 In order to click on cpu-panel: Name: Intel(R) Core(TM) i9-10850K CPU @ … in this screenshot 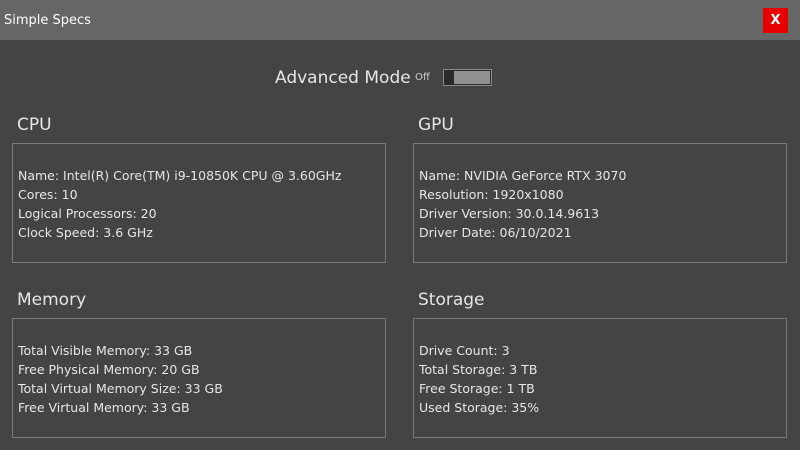, I will do `click(199, 203)`.